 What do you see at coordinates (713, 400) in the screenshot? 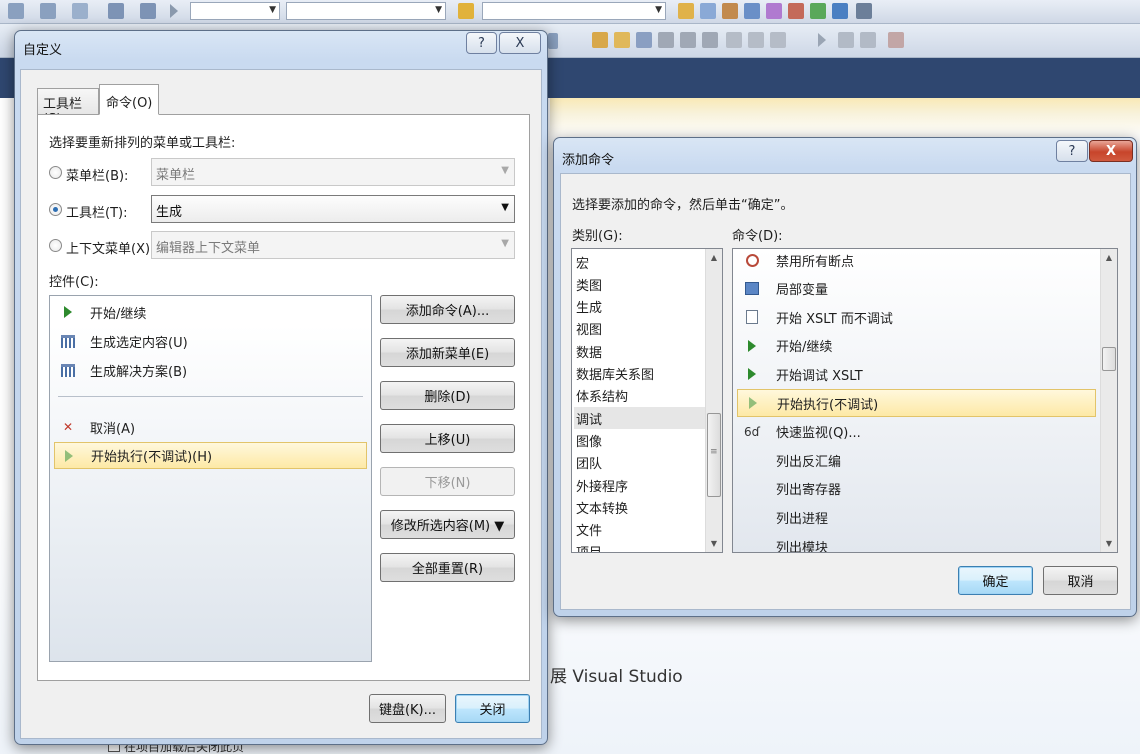
I see `categories-scrollbar: ▲ ≡ ▼` at bounding box center [713, 400].